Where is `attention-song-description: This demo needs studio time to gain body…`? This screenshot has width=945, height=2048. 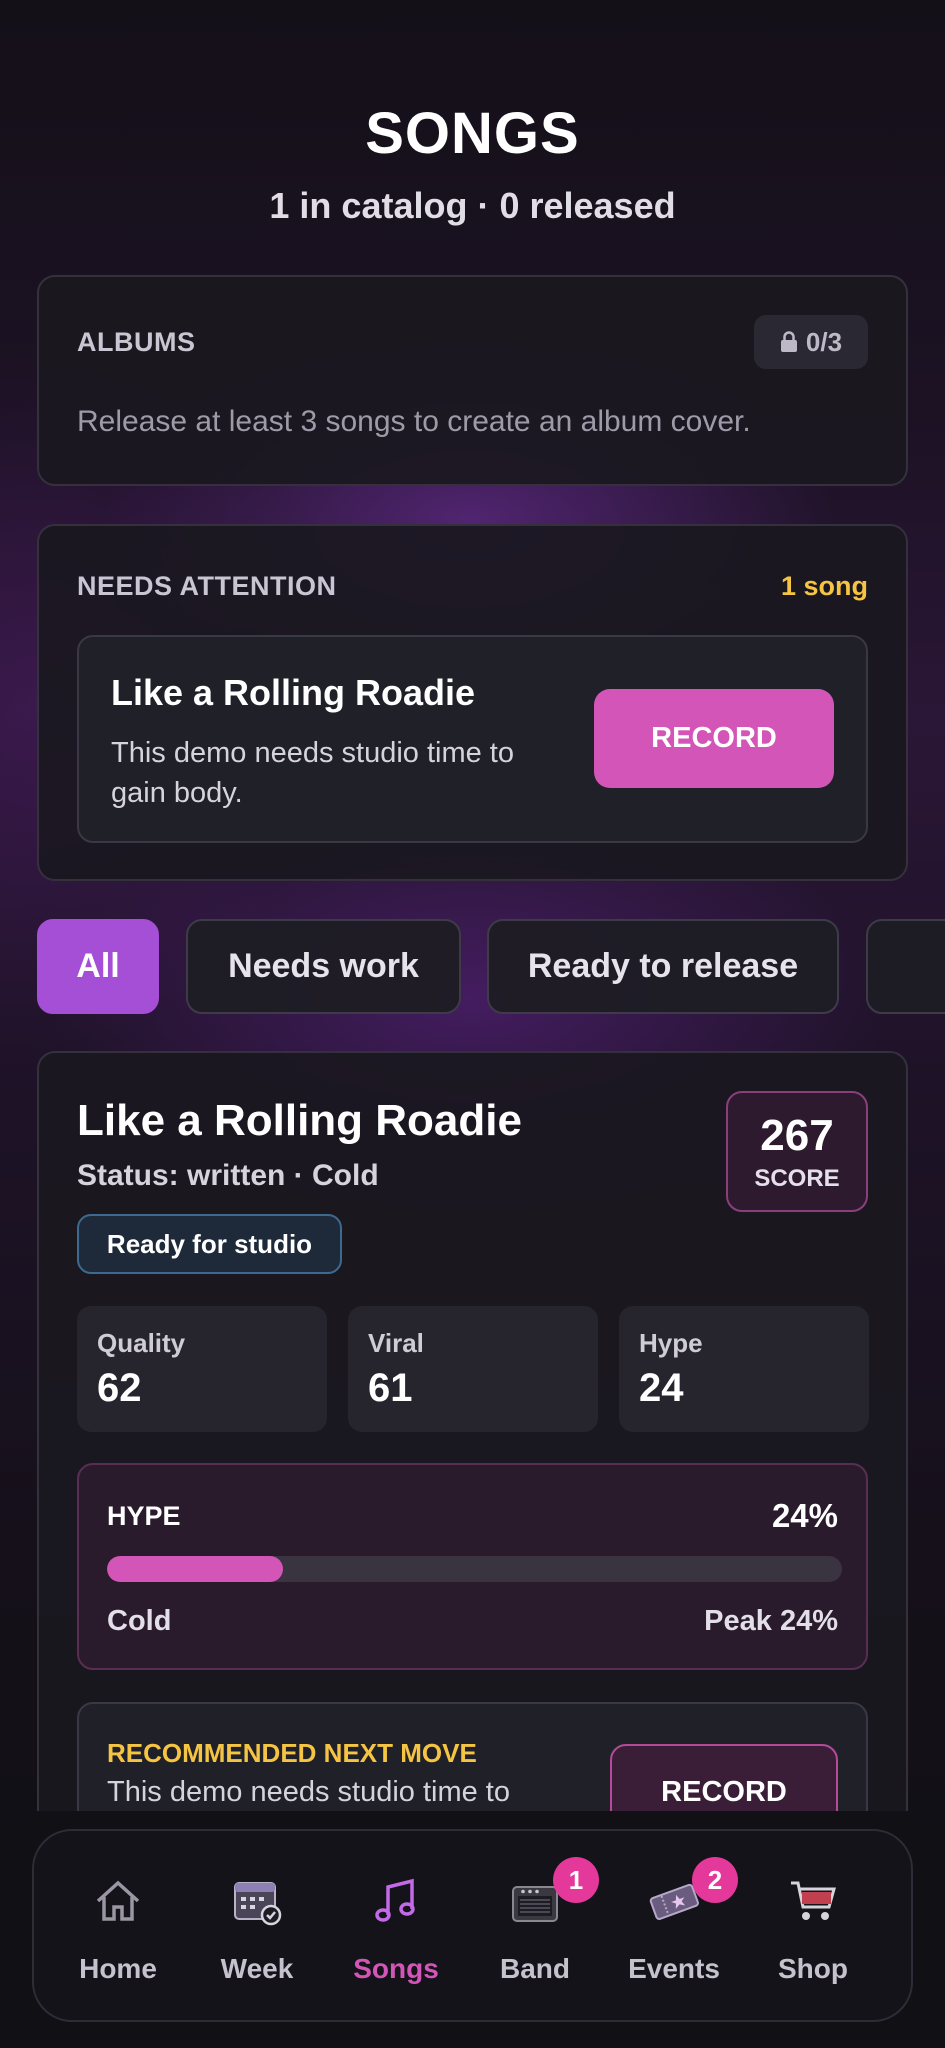
attention-song-description: This demo needs studio time to gain body… is located at coordinates (312, 773).